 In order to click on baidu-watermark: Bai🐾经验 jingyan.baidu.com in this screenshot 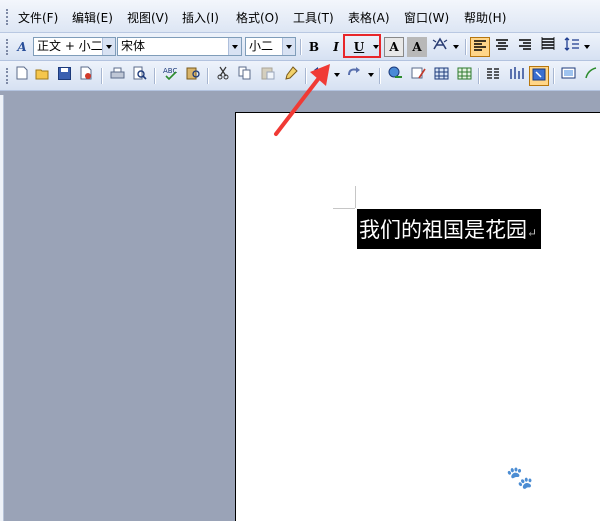, I will do `click(530, 486)`.